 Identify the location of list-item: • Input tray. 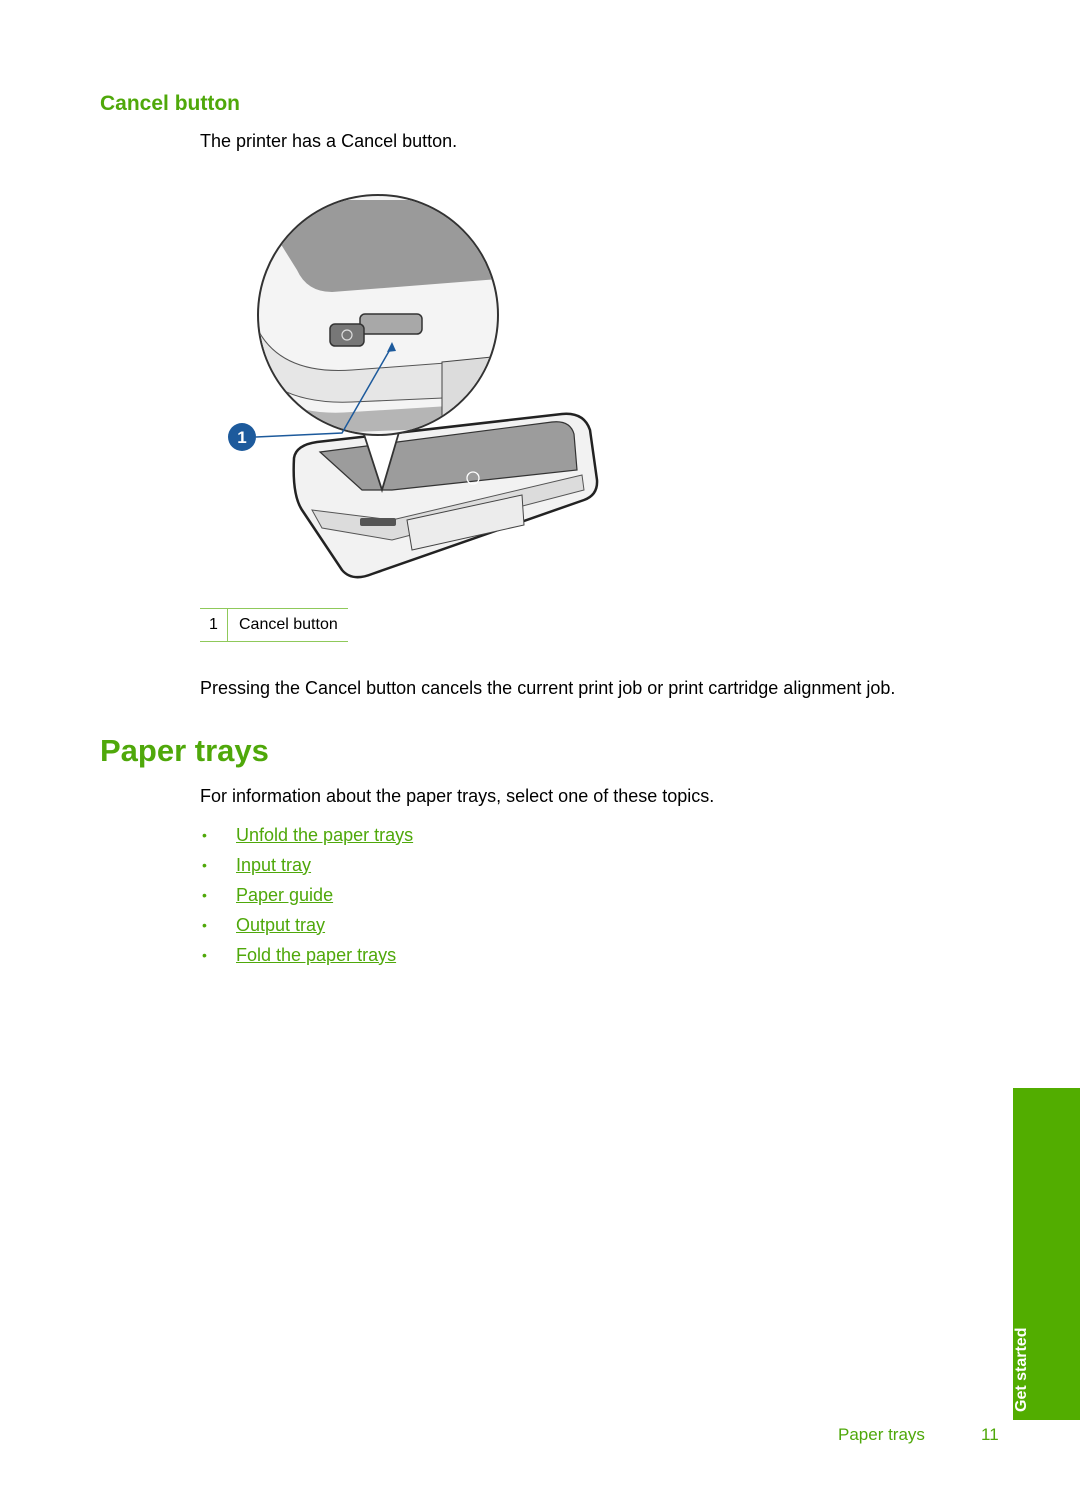
(306, 865).